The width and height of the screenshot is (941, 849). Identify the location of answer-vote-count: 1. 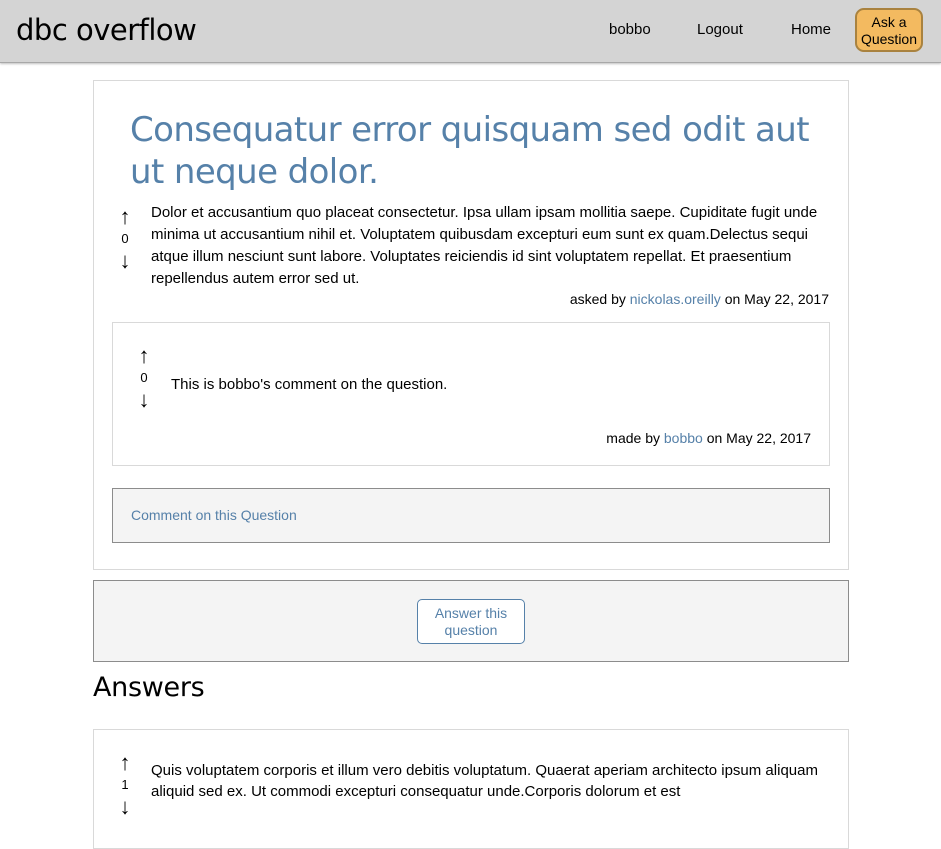
(125, 784).